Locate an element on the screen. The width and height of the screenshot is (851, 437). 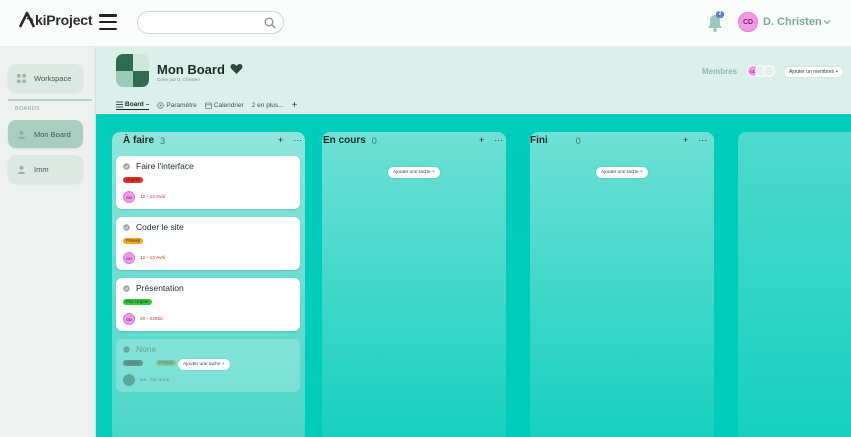
calendar-icon is located at coordinates (208, 105).